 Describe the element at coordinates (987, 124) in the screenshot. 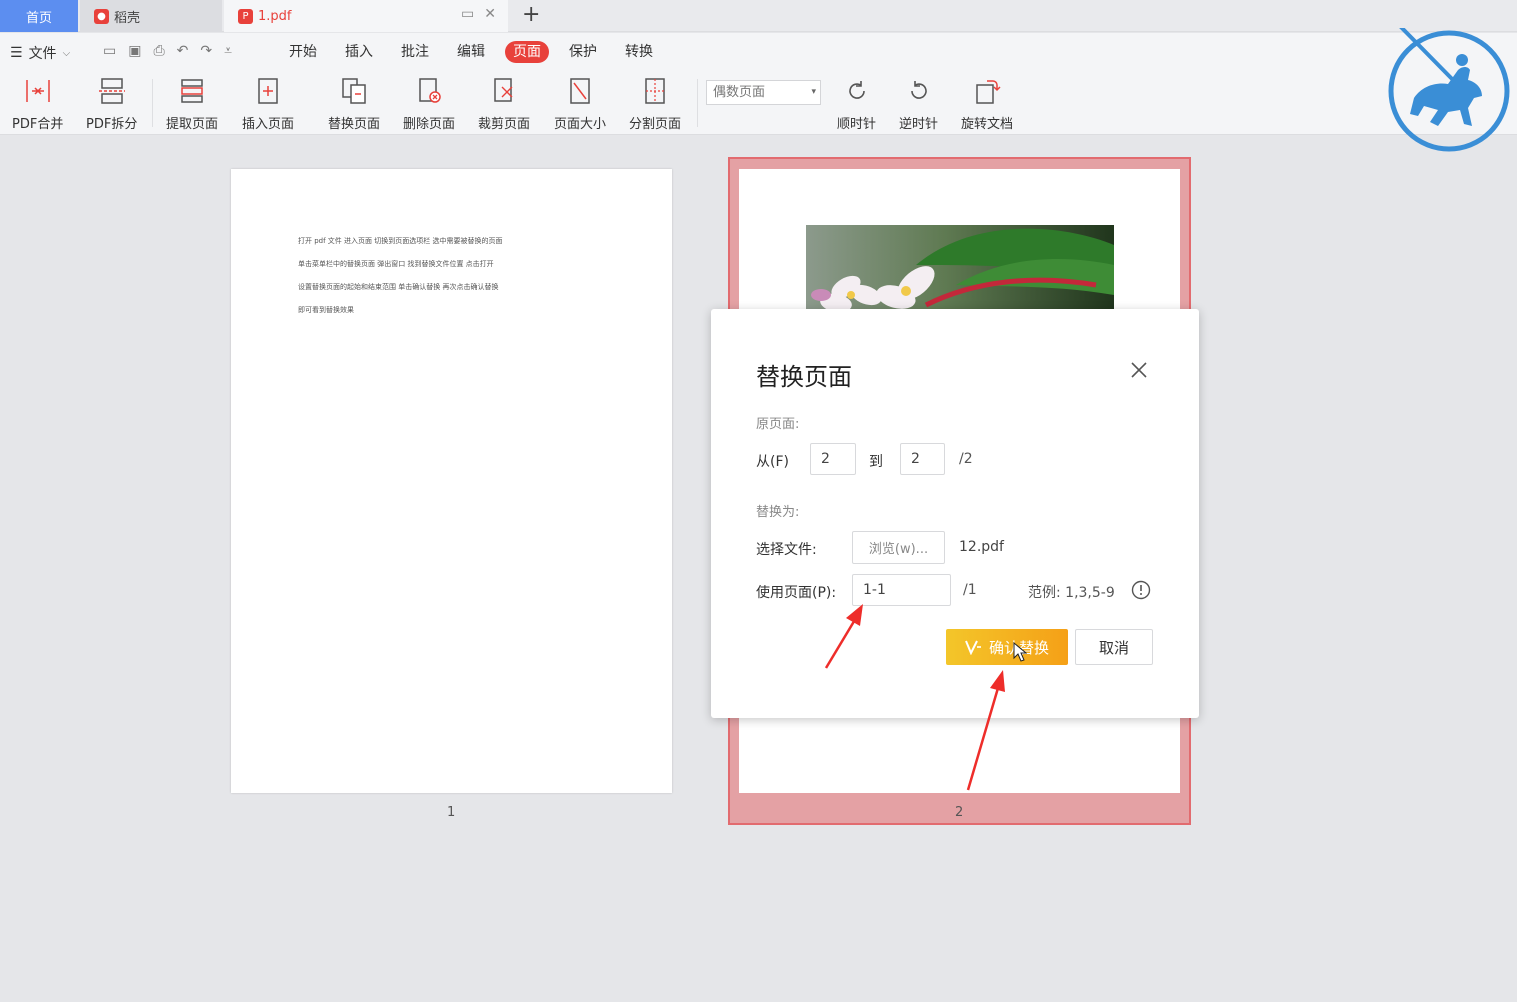

I see `rotate-document-label: 旋转文档` at that location.